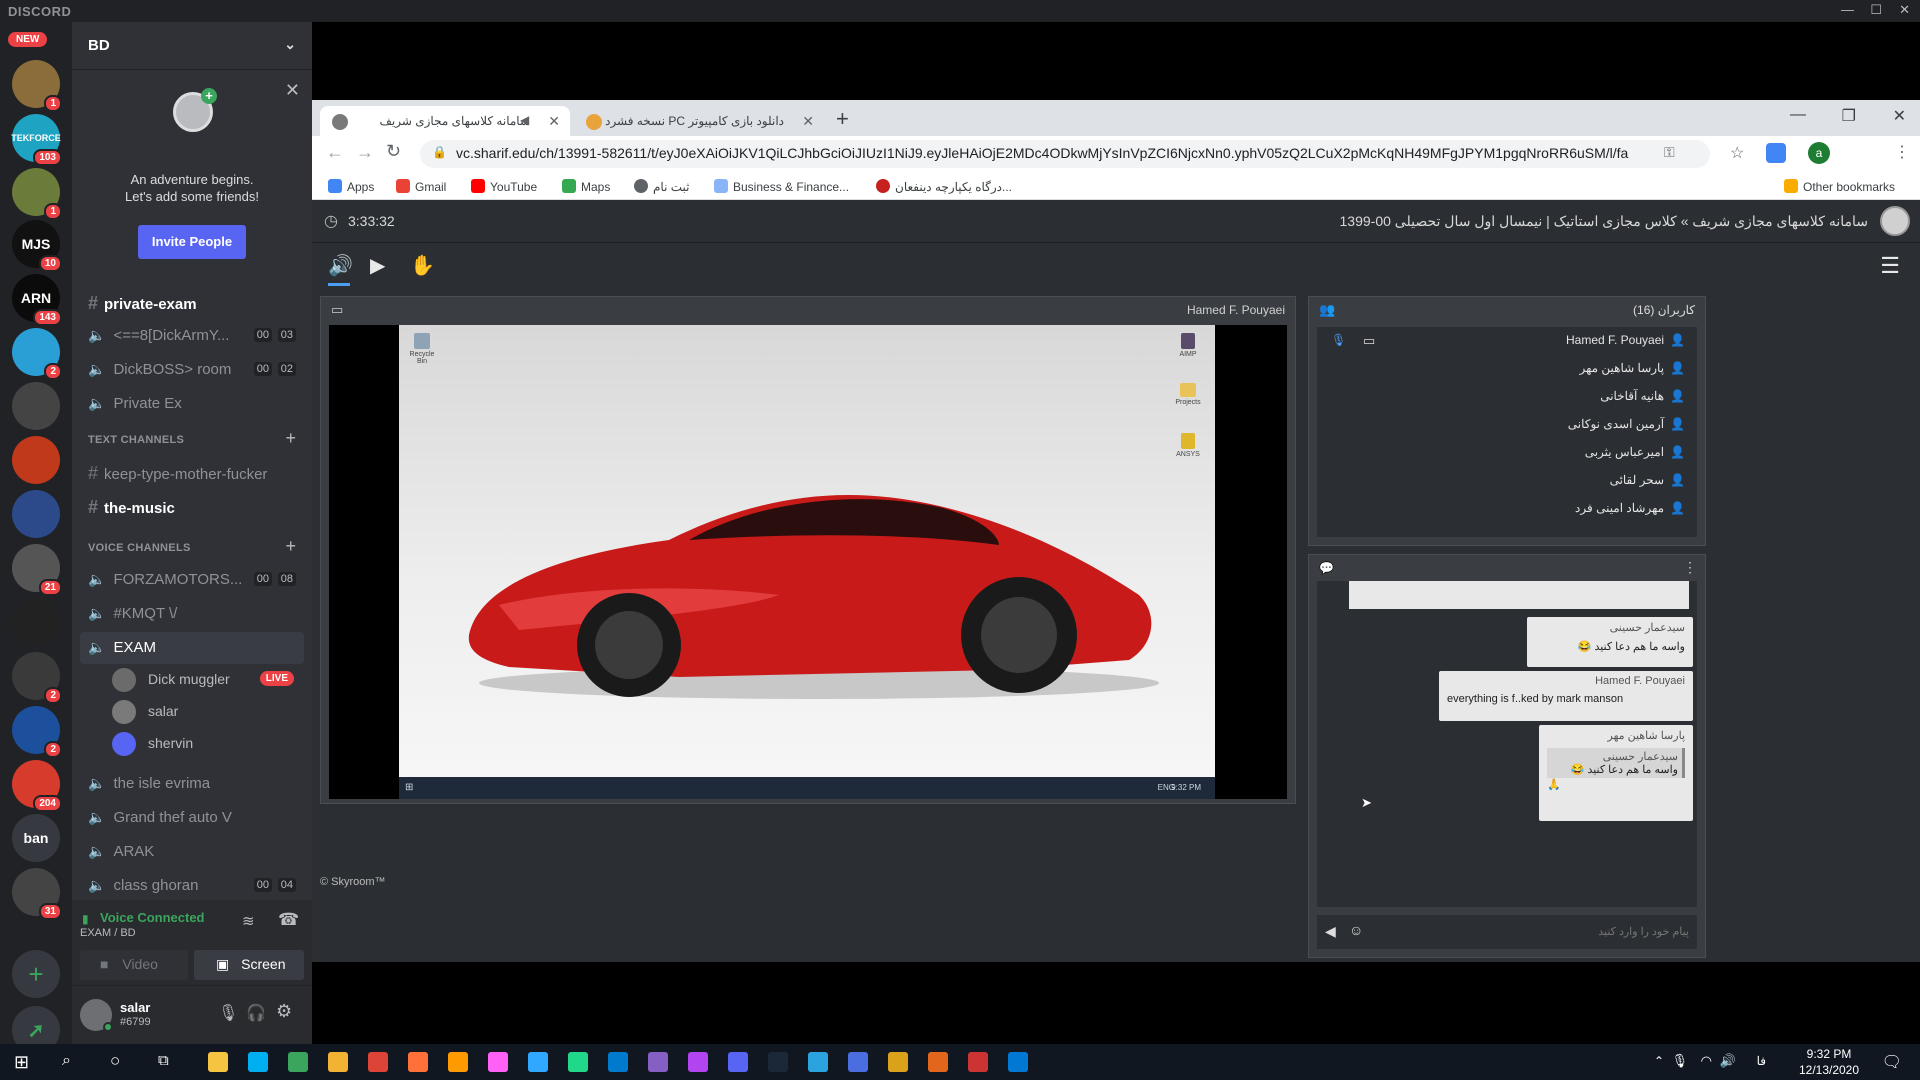 The image size is (1920, 1080). What do you see at coordinates (1892, 1062) in the screenshot?
I see `notifications-icon: 🗨` at bounding box center [1892, 1062].